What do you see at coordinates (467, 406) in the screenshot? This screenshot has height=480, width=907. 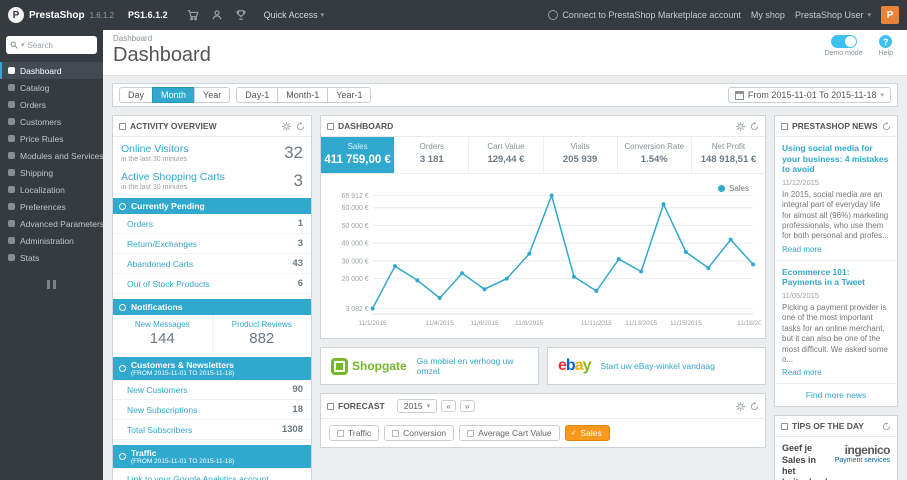 I see `forecast-next-button: »` at bounding box center [467, 406].